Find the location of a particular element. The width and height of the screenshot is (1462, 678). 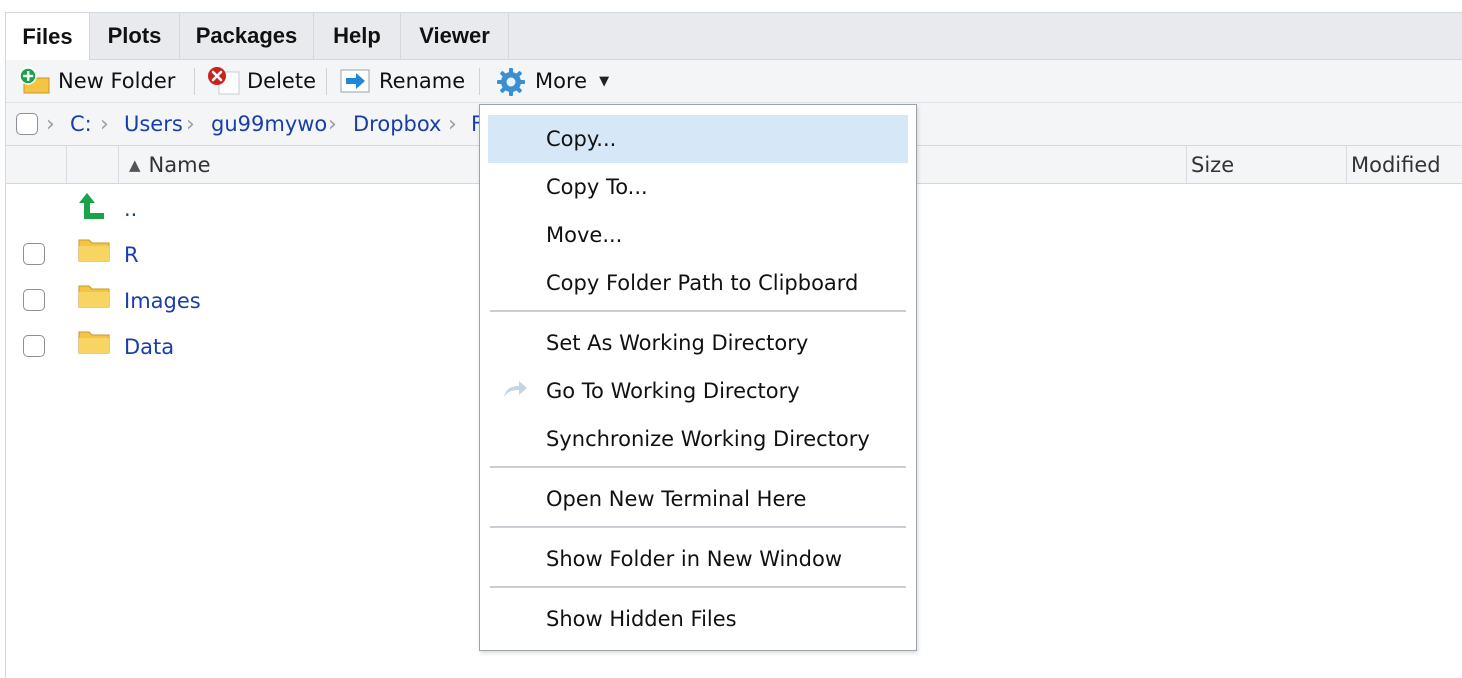

rename-label: Rename is located at coordinates (422, 81).